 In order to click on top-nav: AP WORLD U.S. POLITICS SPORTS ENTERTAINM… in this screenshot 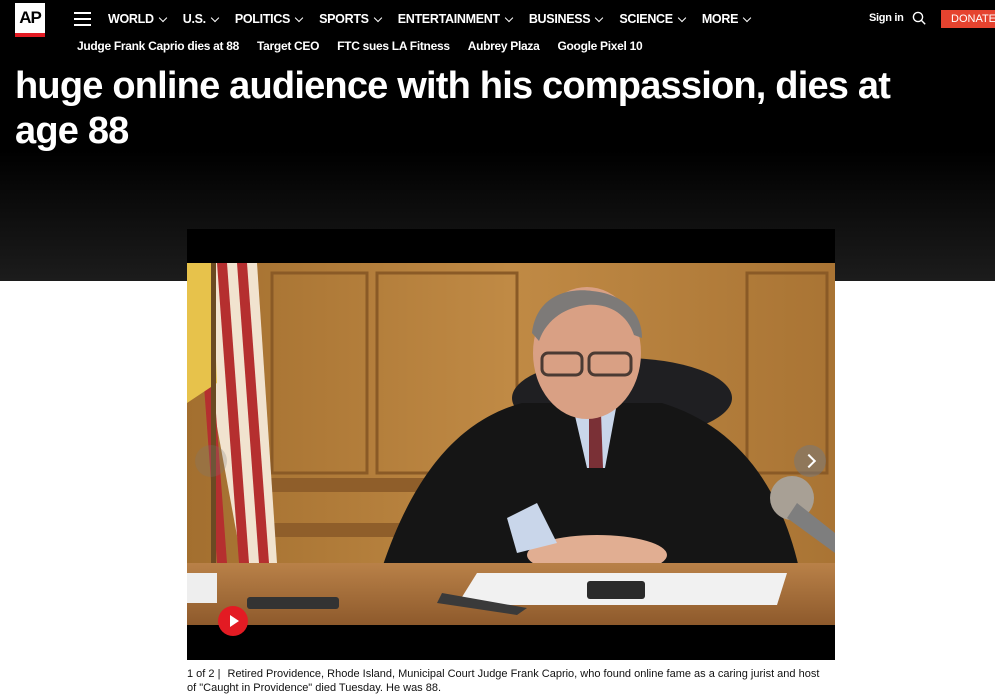, I will do `click(497, 19)`.